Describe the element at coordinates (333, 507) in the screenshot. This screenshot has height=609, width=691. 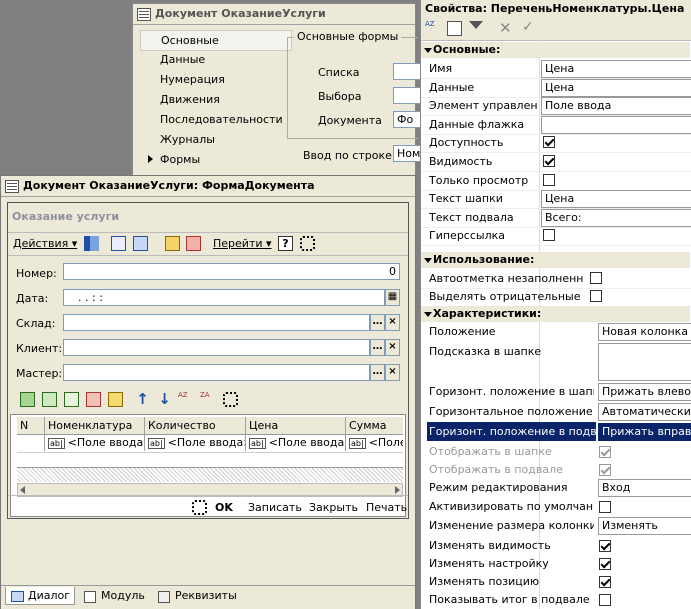
I see `close-button: Закрыть` at that location.